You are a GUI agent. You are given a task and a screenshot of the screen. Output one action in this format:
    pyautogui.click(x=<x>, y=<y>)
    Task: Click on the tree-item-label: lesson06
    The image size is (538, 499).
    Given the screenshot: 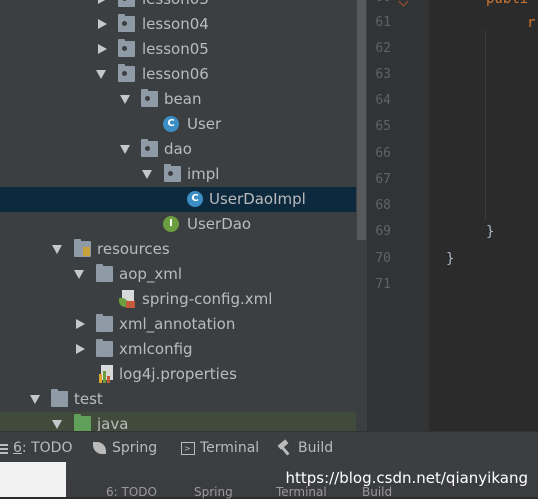 What is the action you would take?
    pyautogui.click(x=175, y=74)
    